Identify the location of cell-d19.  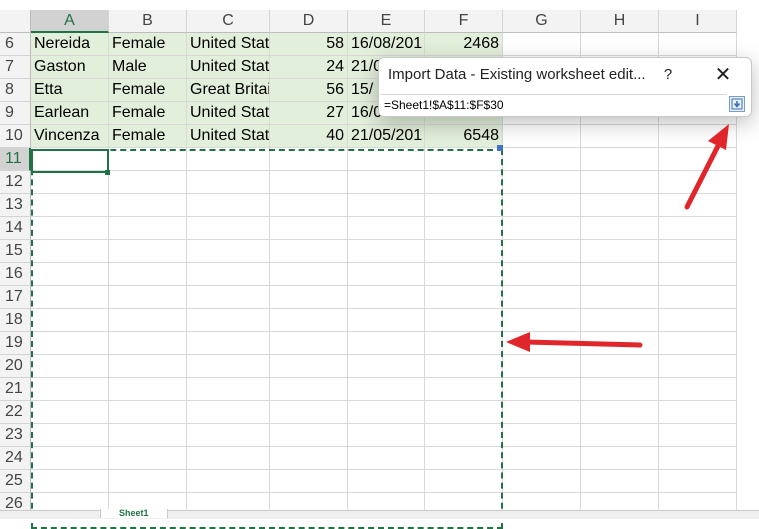
(309, 343).